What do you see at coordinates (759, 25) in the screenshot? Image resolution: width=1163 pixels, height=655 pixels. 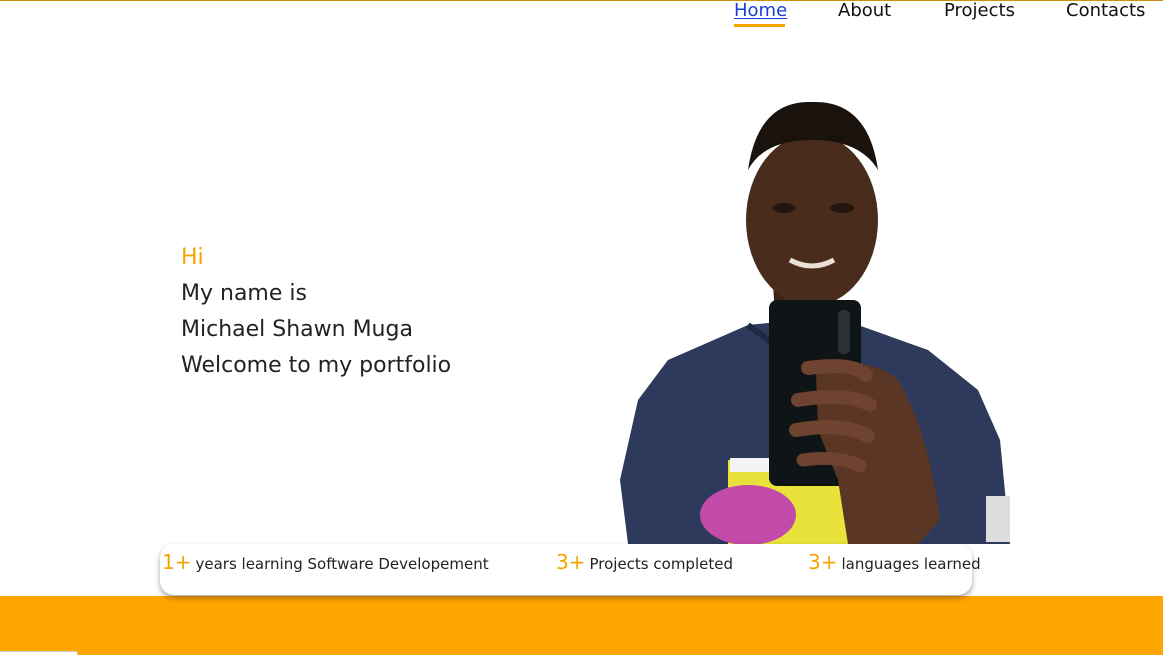 I see `nav-active-indicator` at bounding box center [759, 25].